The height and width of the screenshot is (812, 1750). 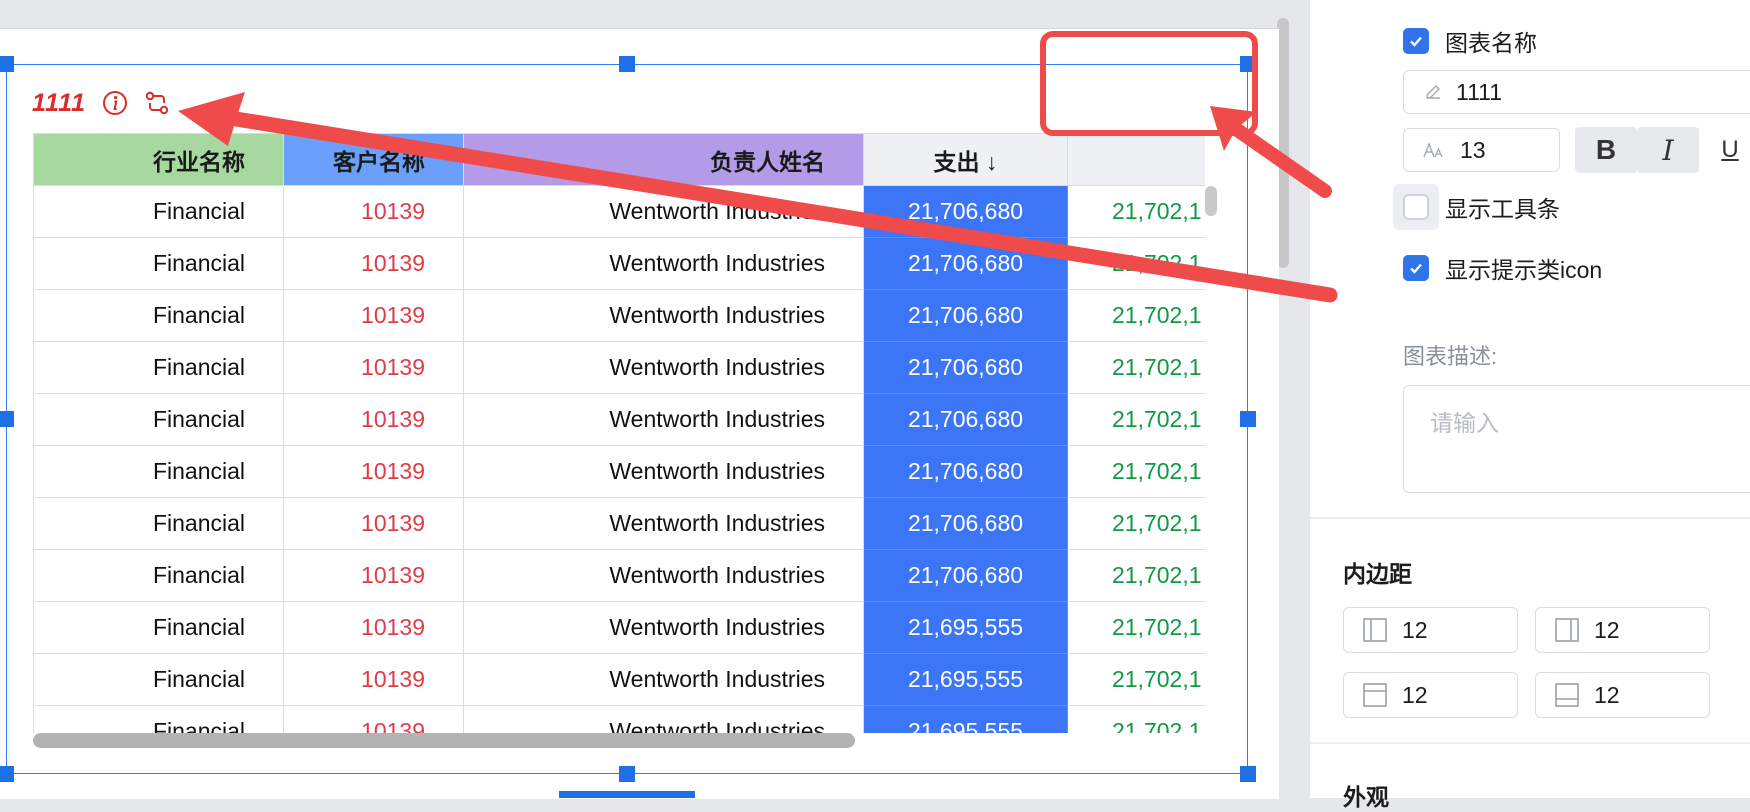 What do you see at coordinates (1567, 630) in the screenshot?
I see `padding-right-icon` at bounding box center [1567, 630].